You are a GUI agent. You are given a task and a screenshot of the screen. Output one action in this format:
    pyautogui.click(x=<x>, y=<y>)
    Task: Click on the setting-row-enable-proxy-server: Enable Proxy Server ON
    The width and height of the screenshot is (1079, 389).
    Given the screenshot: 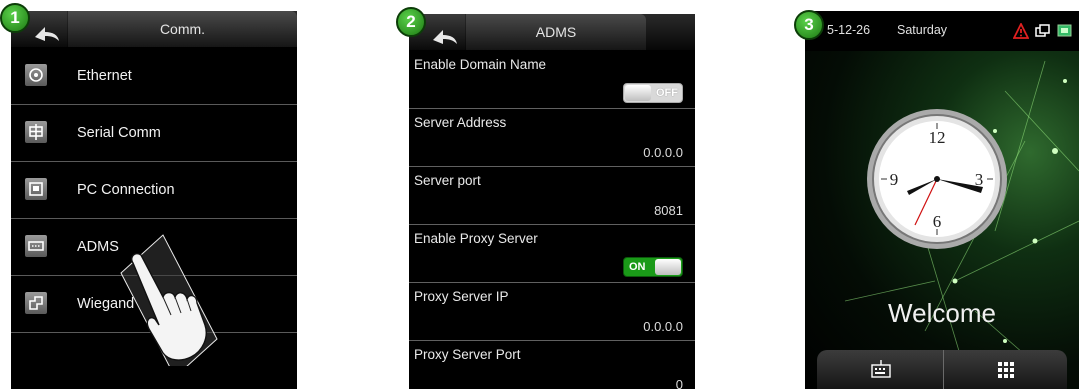 What is the action you would take?
    pyautogui.click(x=552, y=254)
    